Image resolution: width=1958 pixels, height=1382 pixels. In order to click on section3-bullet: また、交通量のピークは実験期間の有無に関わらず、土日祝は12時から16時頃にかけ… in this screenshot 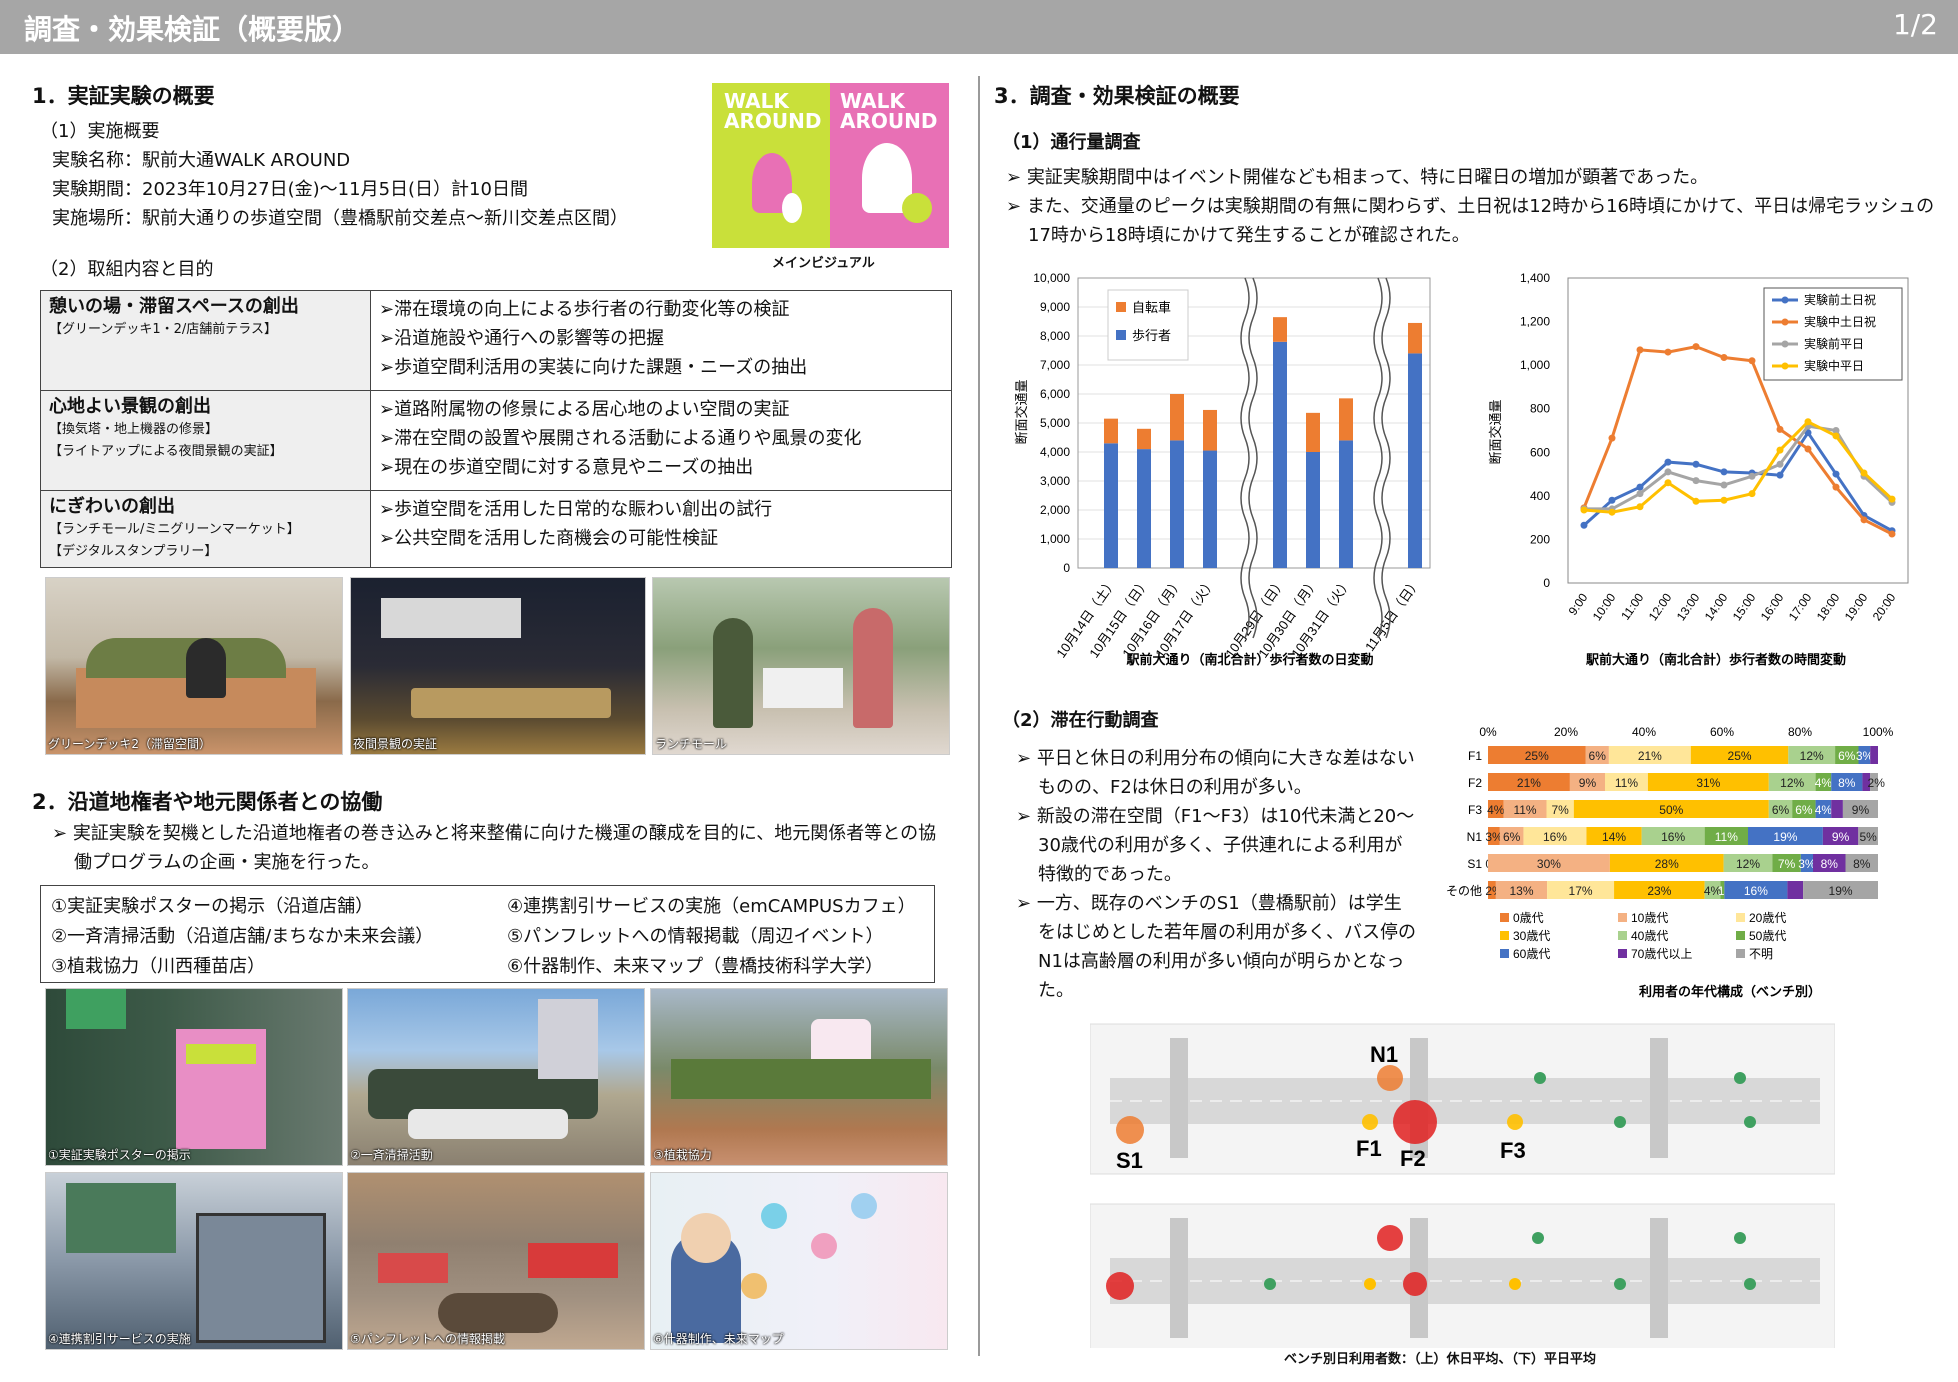, I will do `click(1471, 221)`.